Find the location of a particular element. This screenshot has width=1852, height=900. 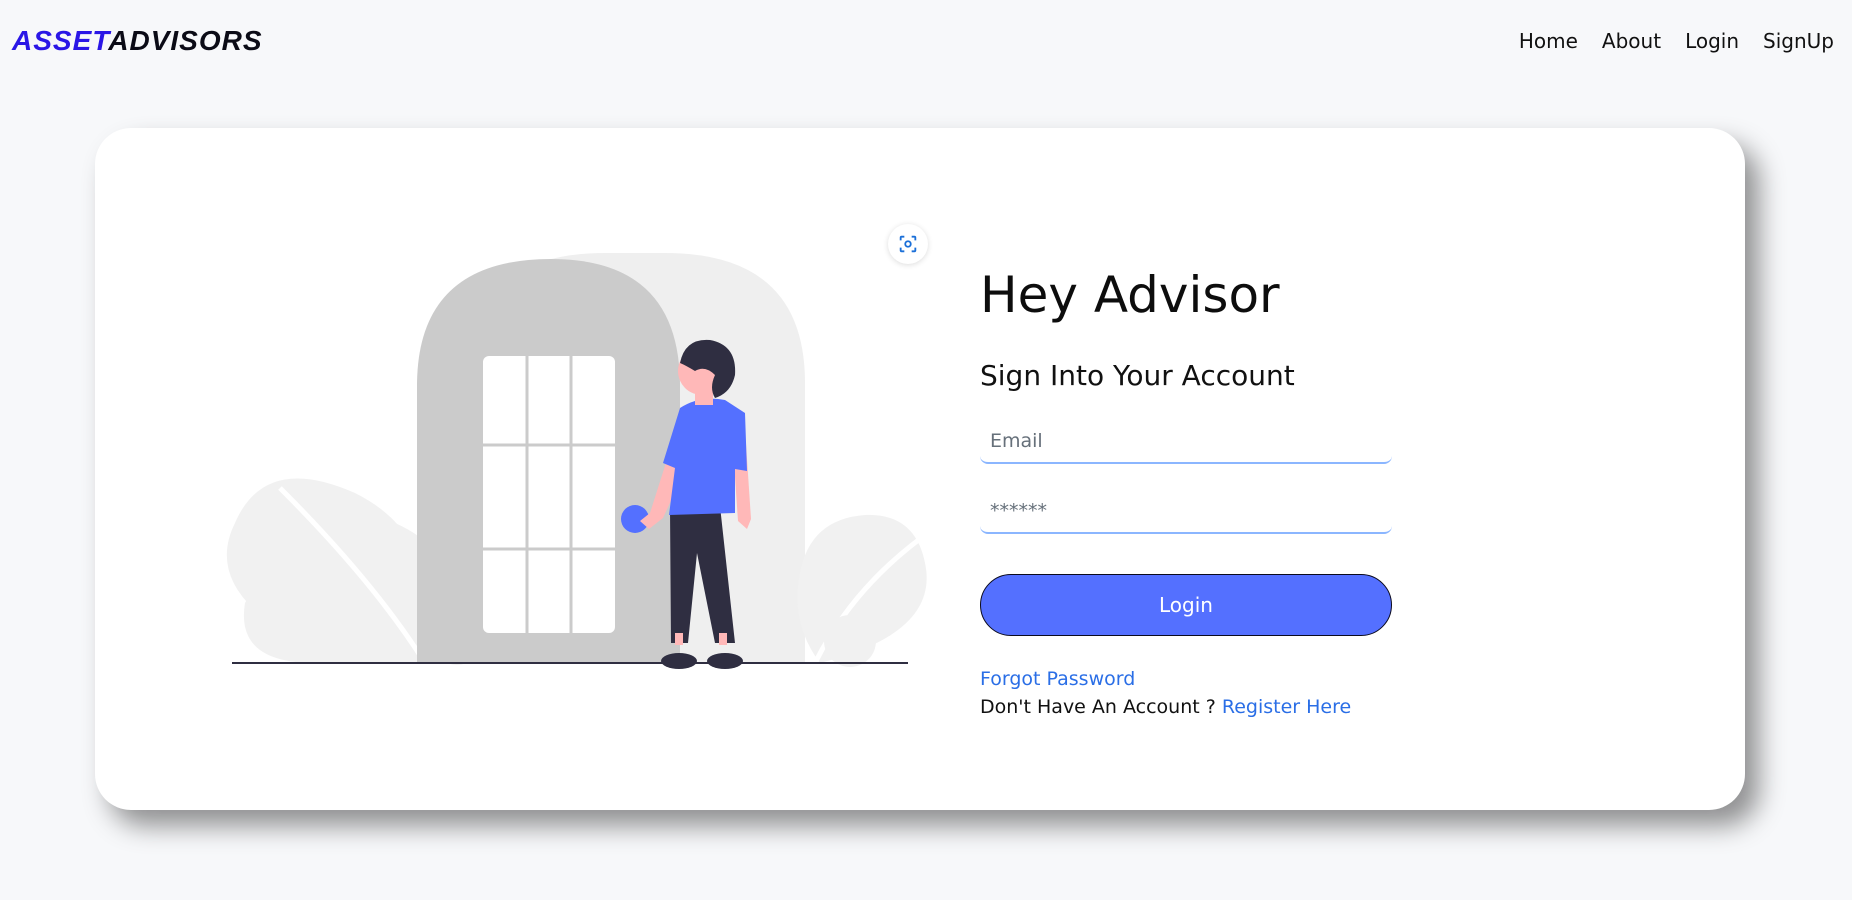

brand-logo-part1: ASSET is located at coordinates (60, 40).